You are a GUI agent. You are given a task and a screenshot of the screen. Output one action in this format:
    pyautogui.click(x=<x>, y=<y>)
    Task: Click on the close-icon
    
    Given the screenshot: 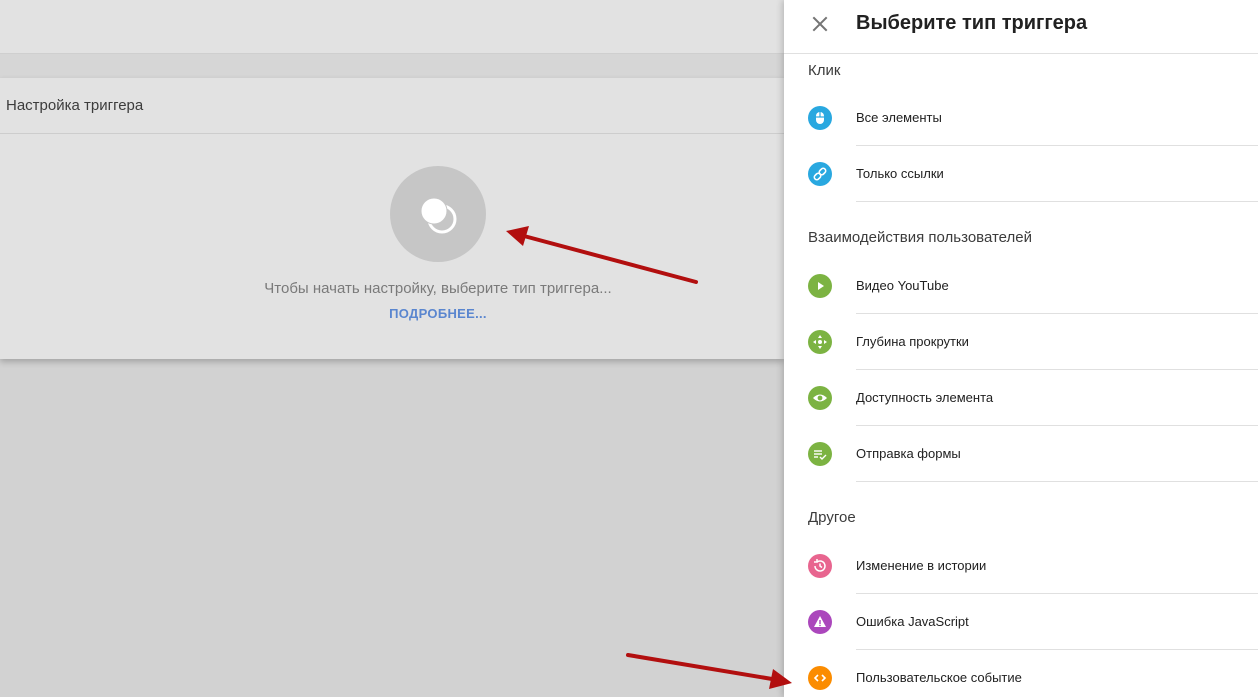 What is the action you would take?
    pyautogui.click(x=820, y=24)
    